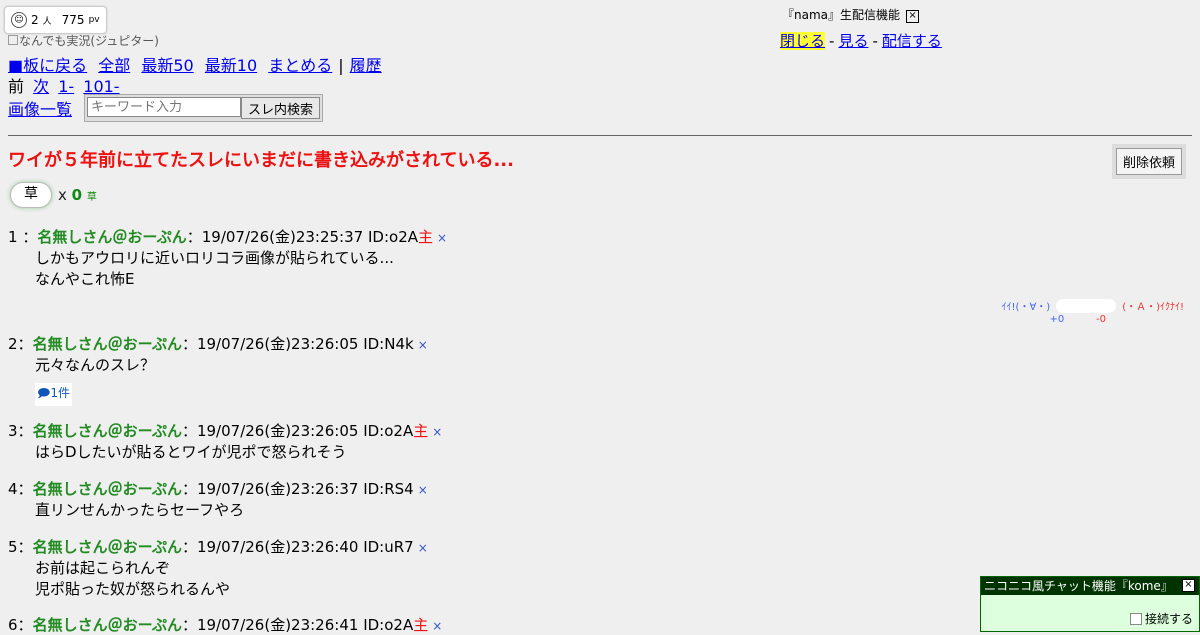 This screenshot has width=1200, height=635. What do you see at coordinates (600, 135) in the screenshot?
I see `divider` at bounding box center [600, 135].